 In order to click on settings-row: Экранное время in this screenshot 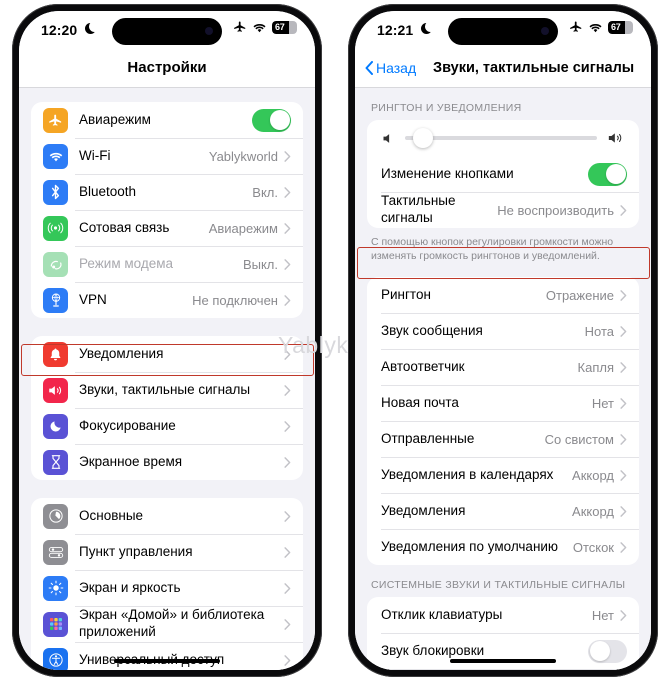, I will do `click(167, 462)`.